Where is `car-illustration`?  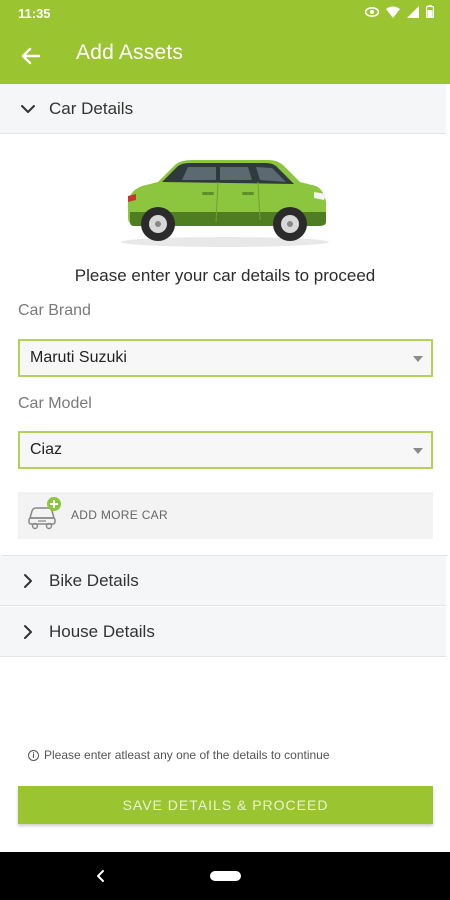
car-illustration is located at coordinates (225, 203).